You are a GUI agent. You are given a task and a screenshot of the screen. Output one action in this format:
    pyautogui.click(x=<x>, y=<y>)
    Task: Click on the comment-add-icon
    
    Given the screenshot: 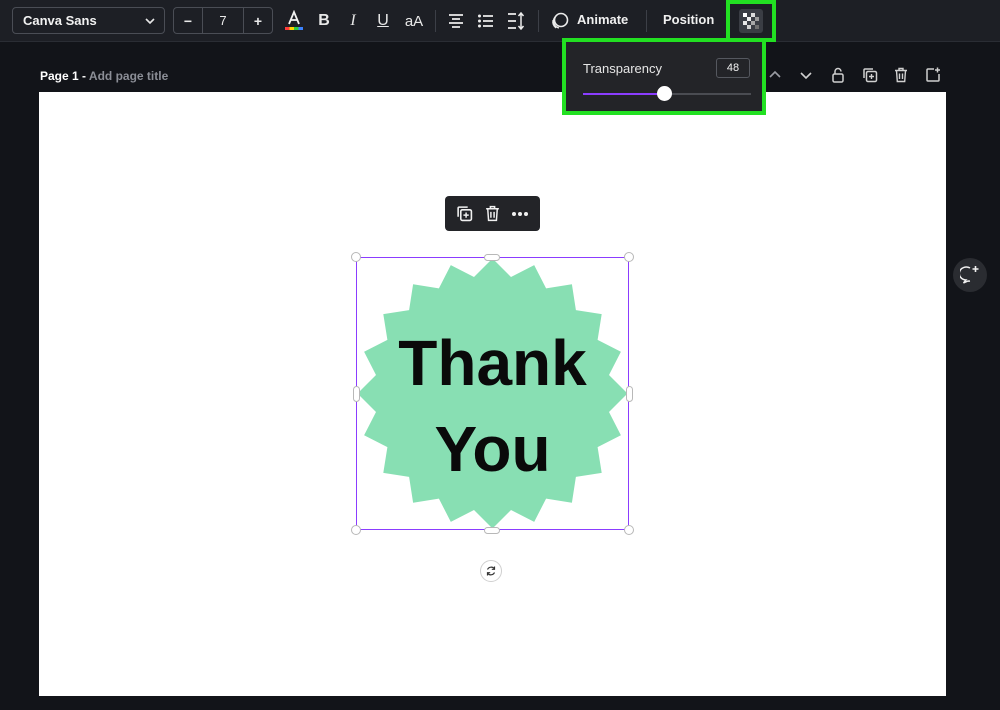 What is the action you would take?
    pyautogui.click(x=969, y=275)
    